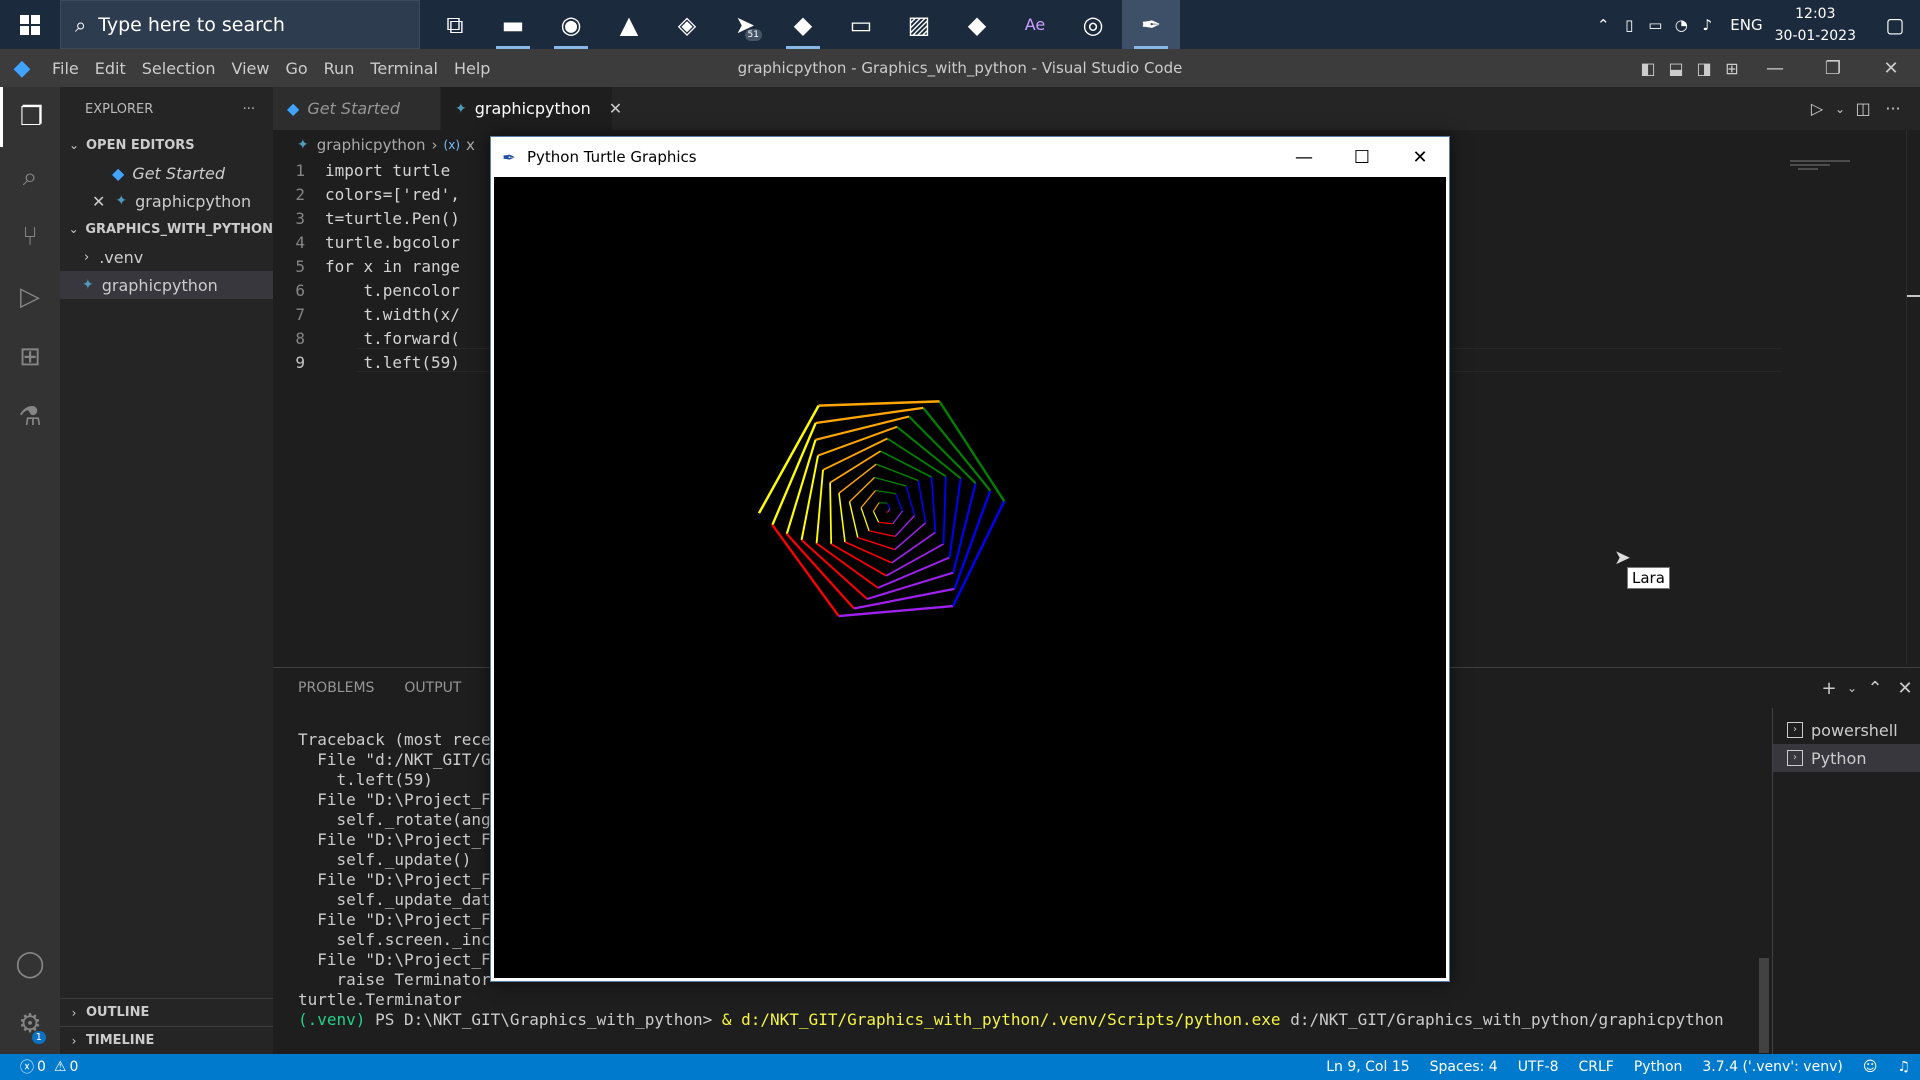 The height and width of the screenshot is (1080, 1920). What do you see at coordinates (629, 24) in the screenshot?
I see `vlc-icon: ▲` at bounding box center [629, 24].